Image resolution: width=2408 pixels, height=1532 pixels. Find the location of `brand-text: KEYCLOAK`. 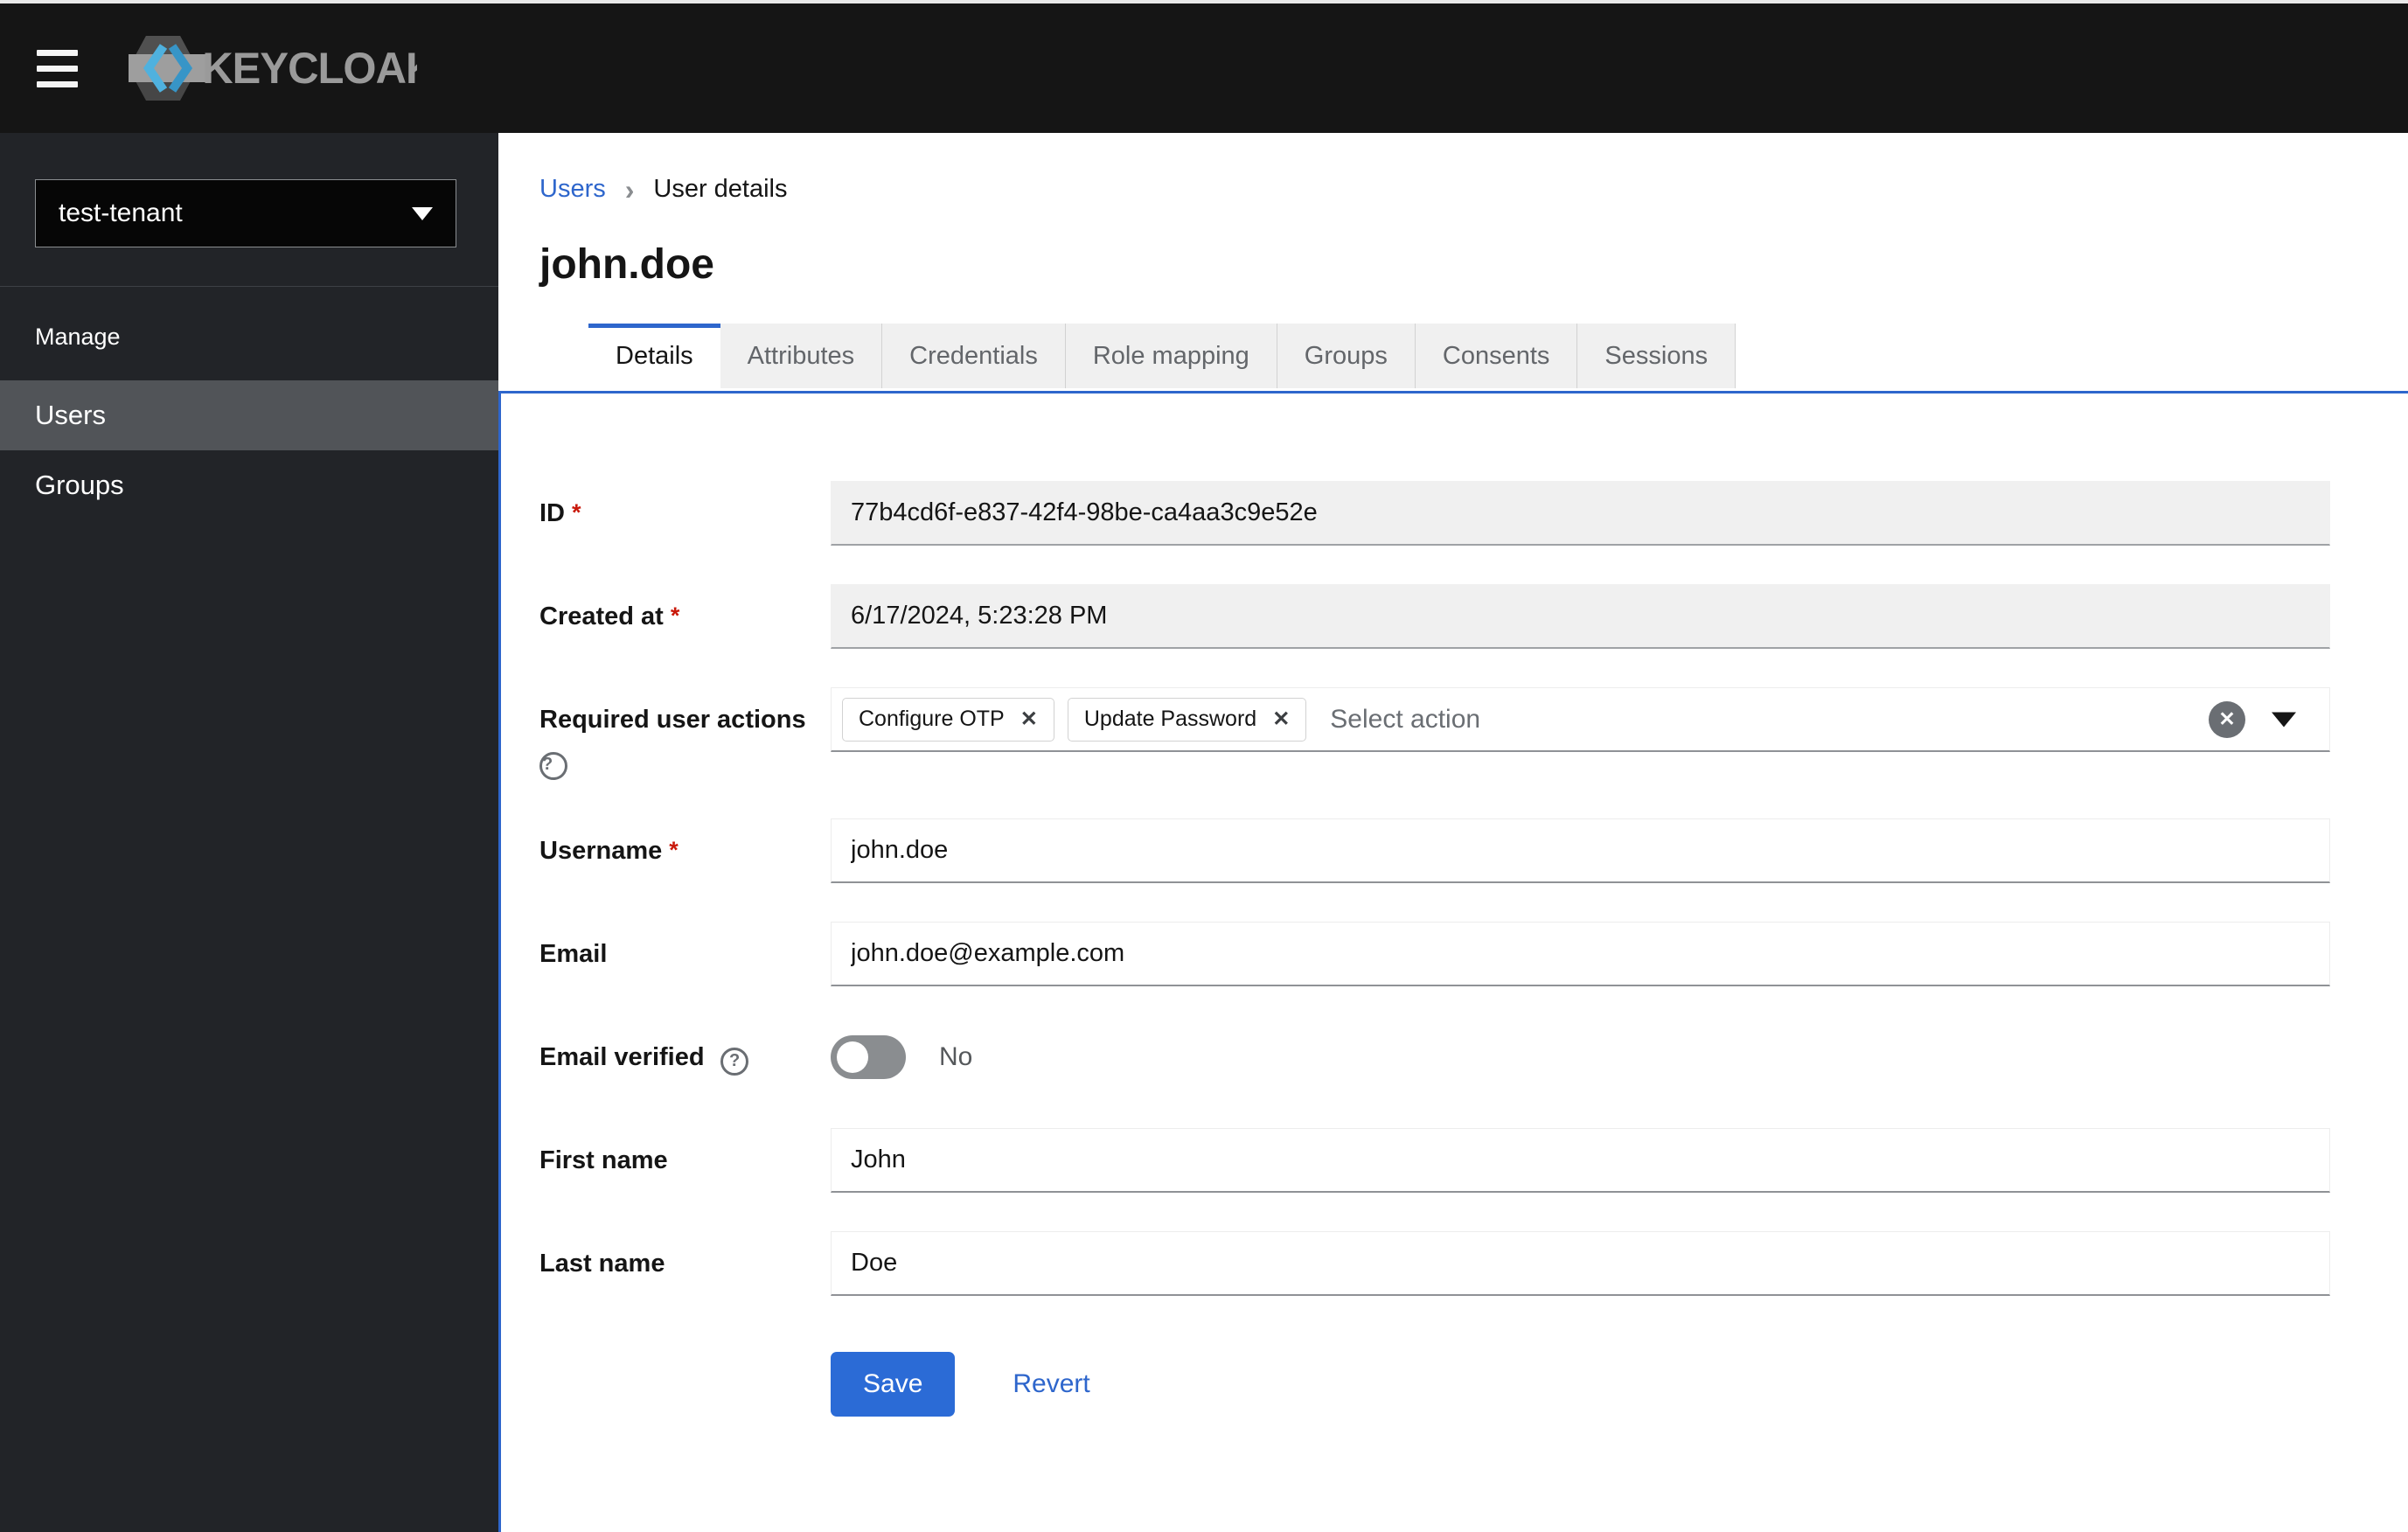

brand-text: KEYCLOAK is located at coordinates (309, 69).